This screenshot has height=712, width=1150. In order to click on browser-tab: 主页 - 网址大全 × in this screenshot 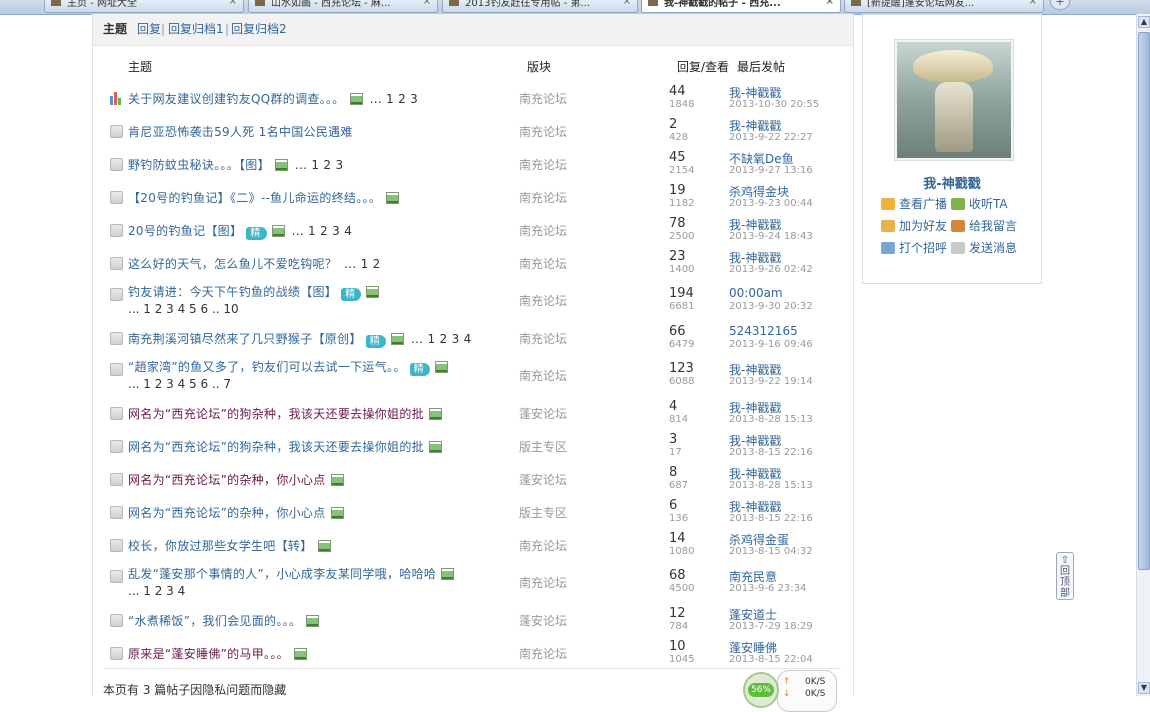, I will do `click(144, 6)`.